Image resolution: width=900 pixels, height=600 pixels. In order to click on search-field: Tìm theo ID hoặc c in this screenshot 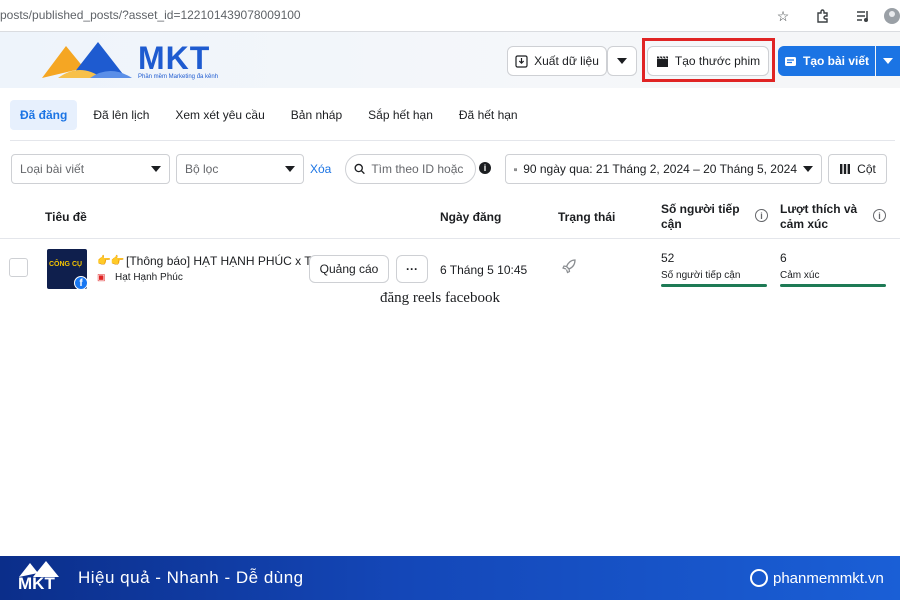, I will do `click(410, 169)`.